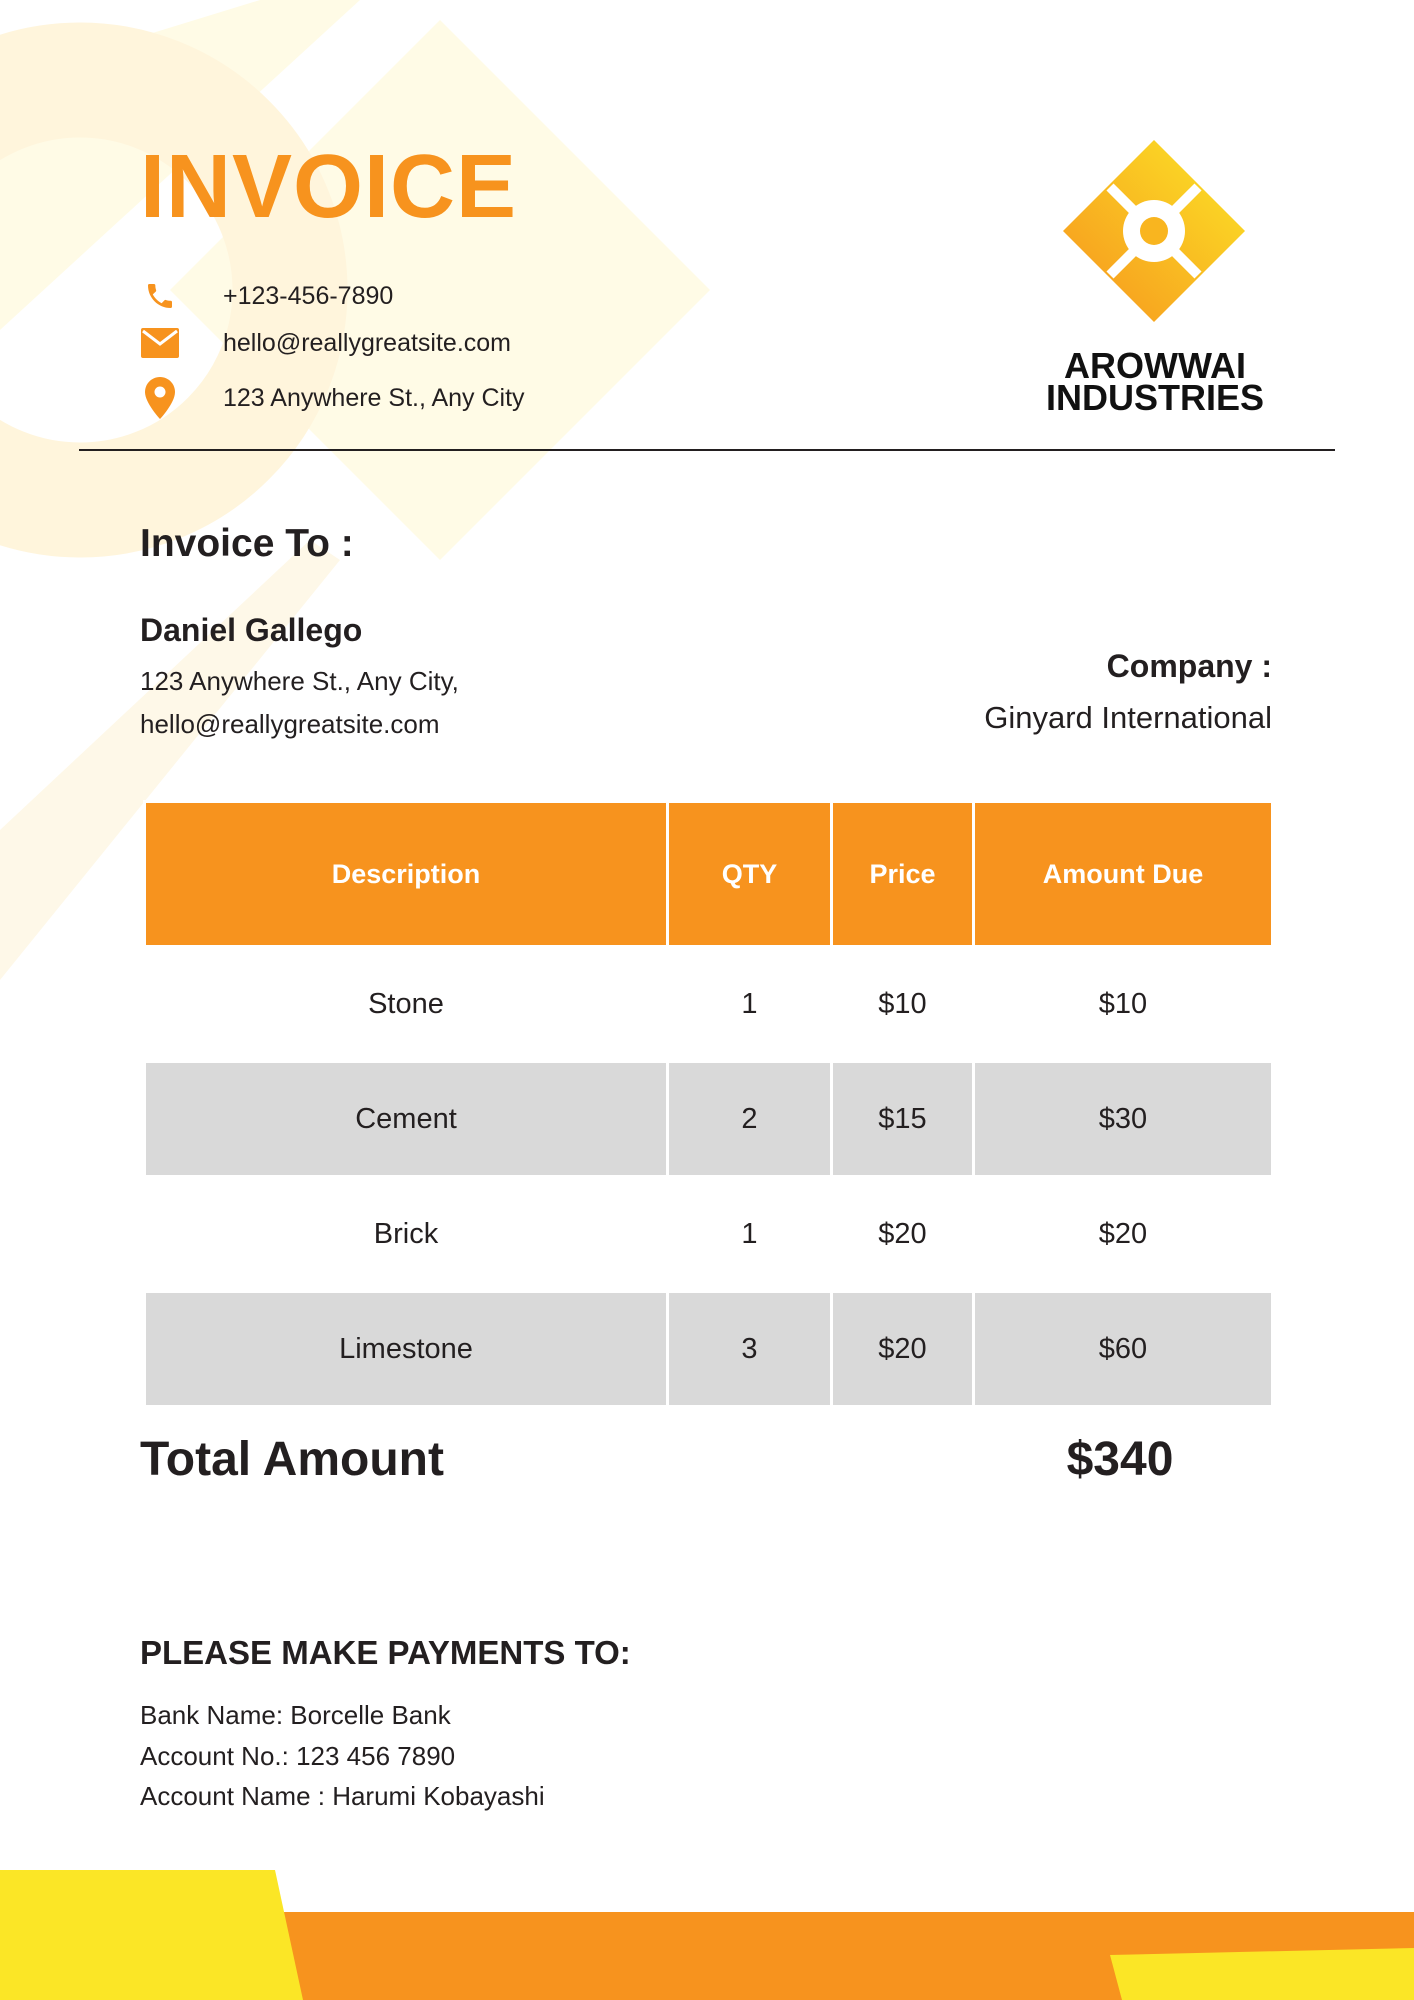 This screenshot has width=1414, height=2000. I want to click on footer-yellow-right, so click(1262, 1974).